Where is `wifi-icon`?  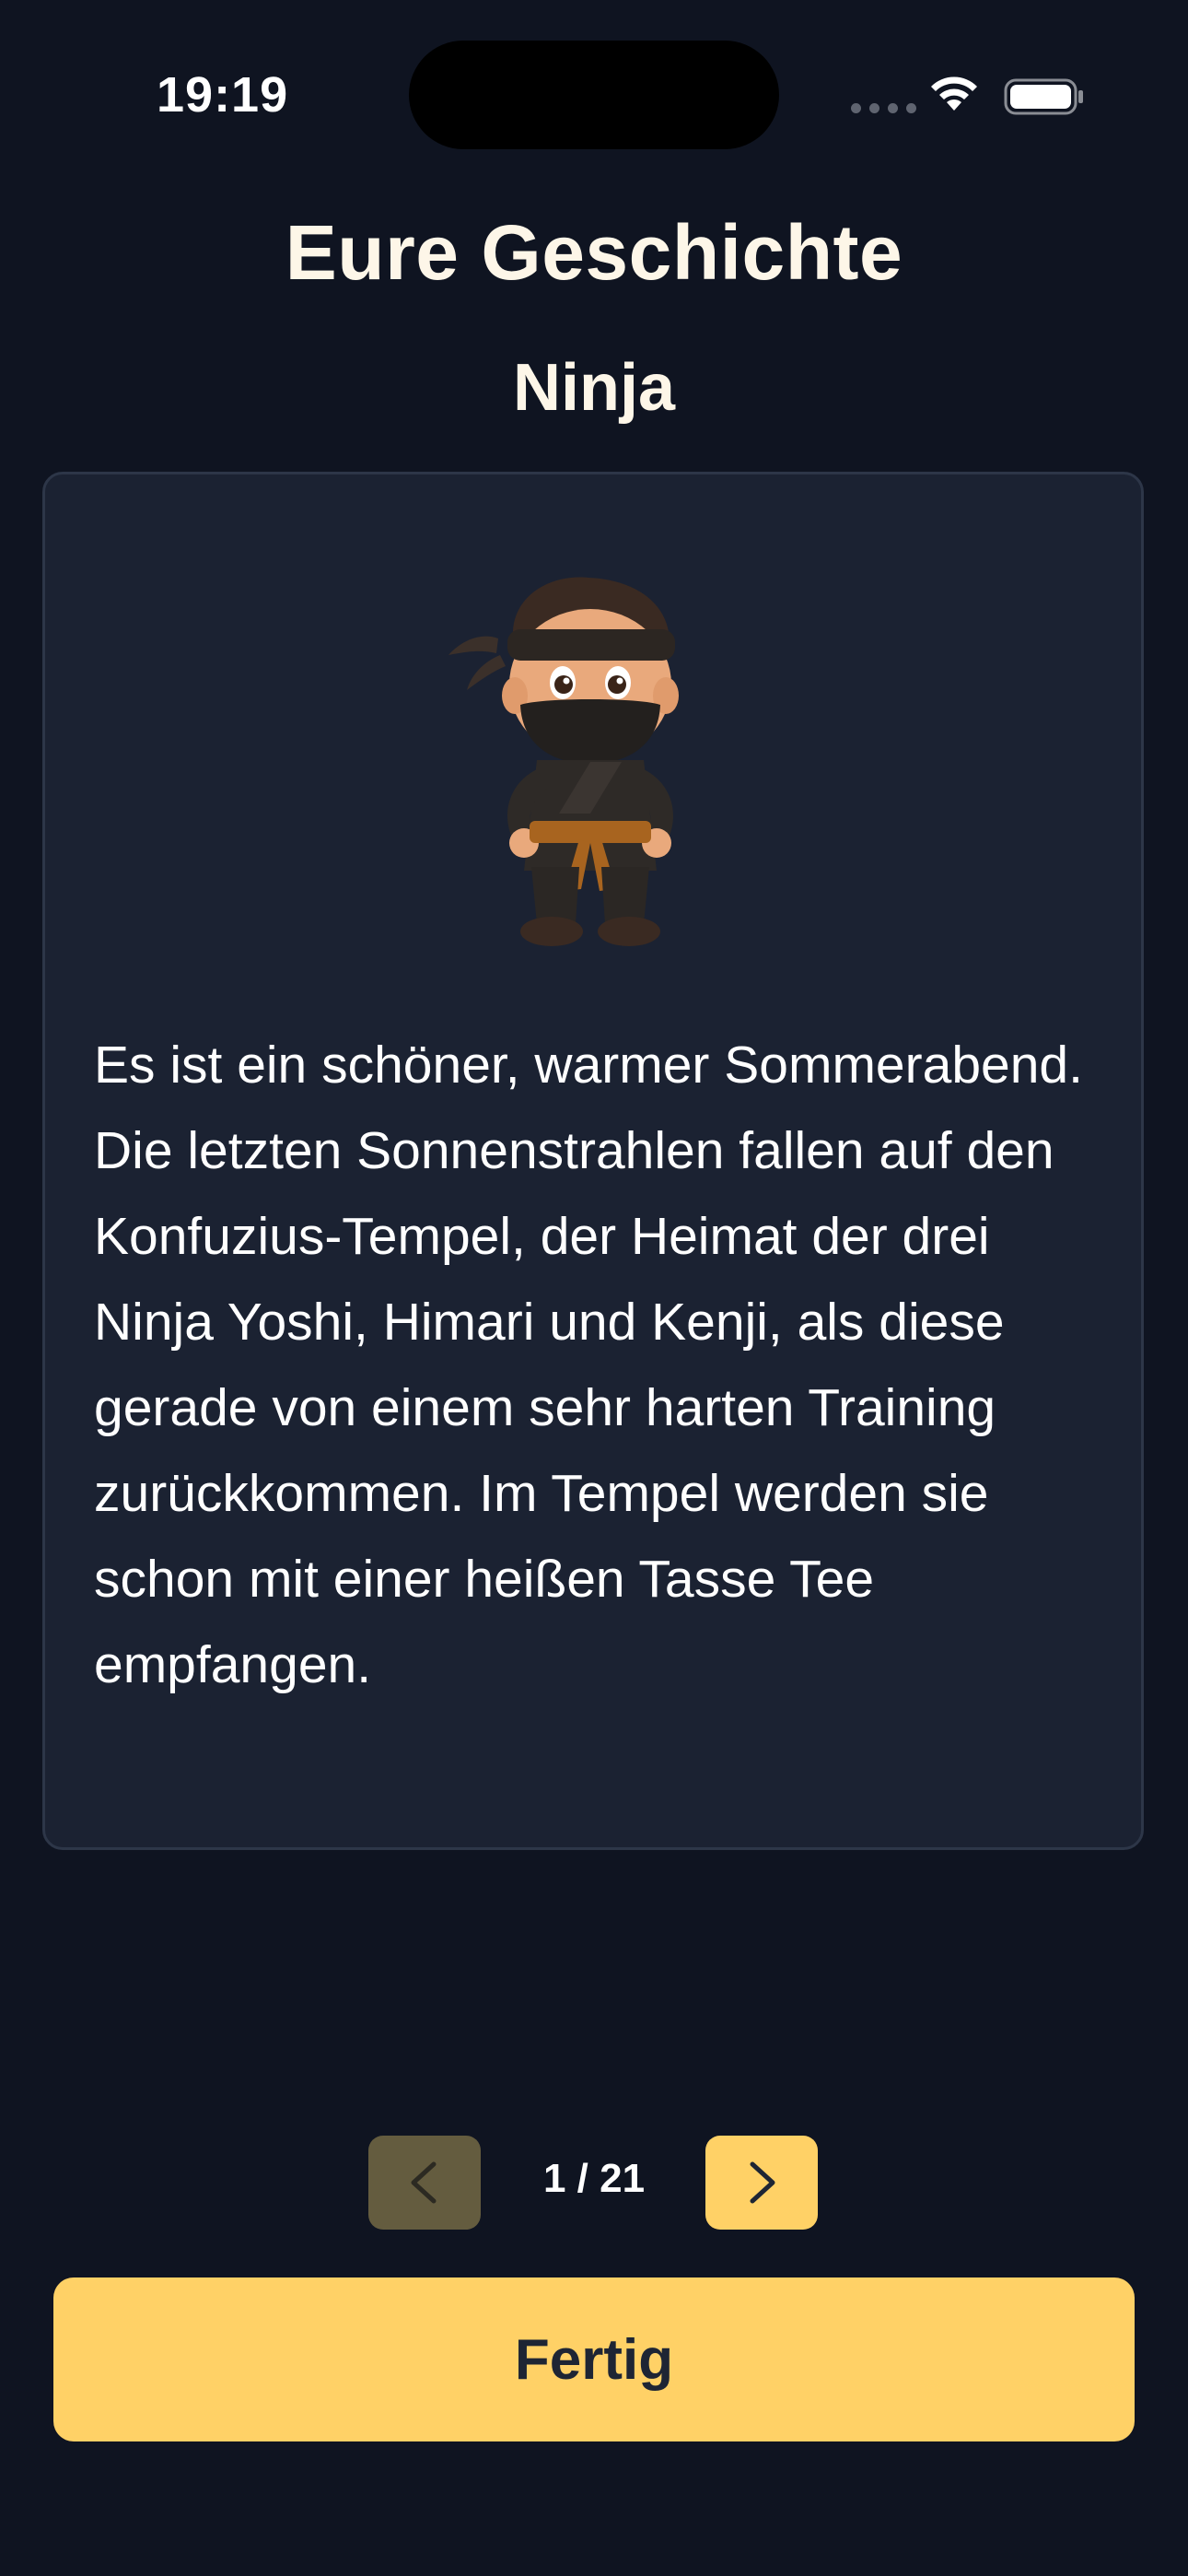
wifi-icon is located at coordinates (954, 93).